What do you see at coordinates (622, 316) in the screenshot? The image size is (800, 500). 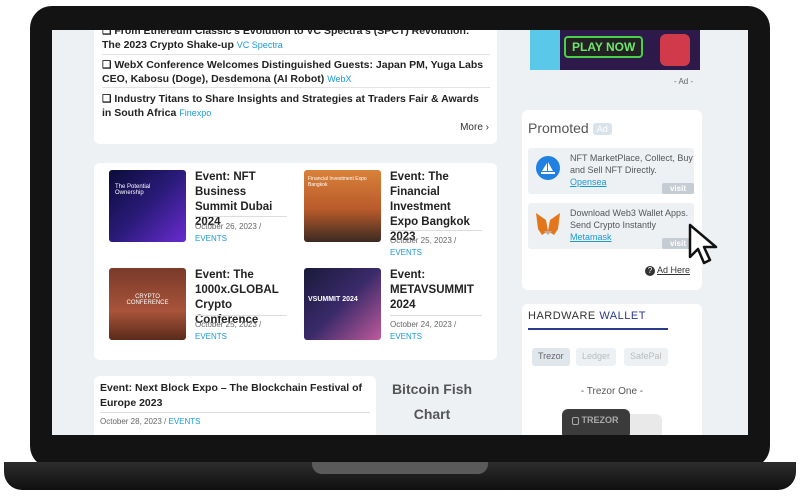 I see `heading-part-b: WALLET` at bounding box center [622, 316].